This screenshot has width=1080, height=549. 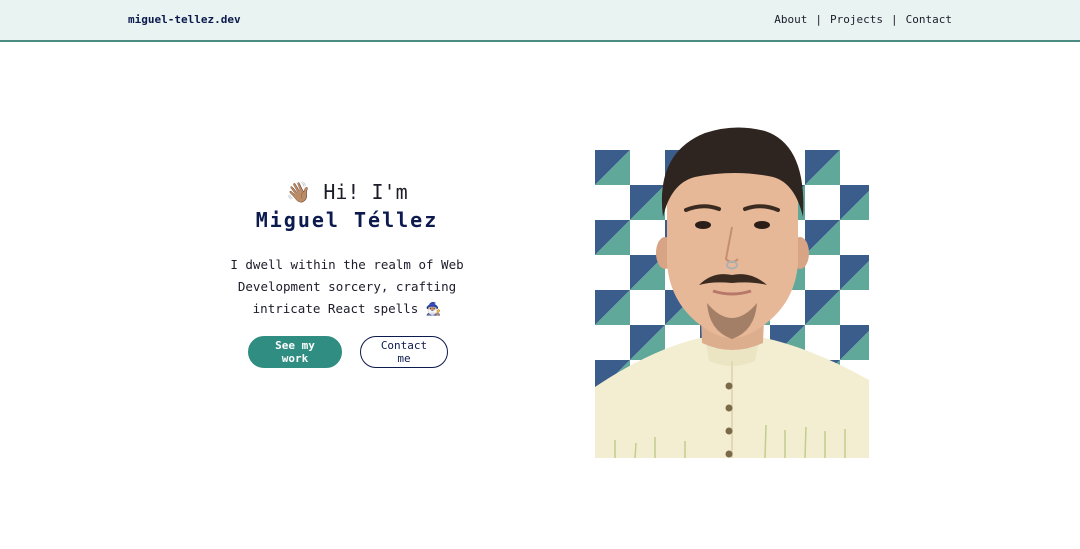 I want to click on description-line: Development sorcery, crafting, so click(x=347, y=286).